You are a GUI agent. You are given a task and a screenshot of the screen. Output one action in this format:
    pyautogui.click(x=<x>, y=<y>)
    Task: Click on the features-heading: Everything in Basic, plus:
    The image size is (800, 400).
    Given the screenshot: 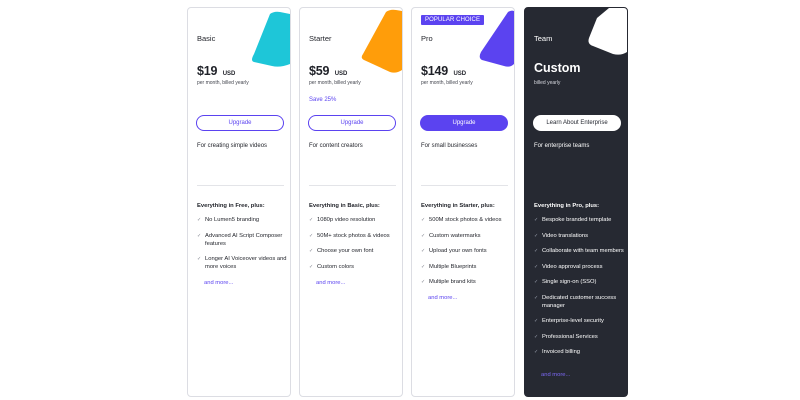 What is the action you would take?
    pyautogui.click(x=344, y=206)
    